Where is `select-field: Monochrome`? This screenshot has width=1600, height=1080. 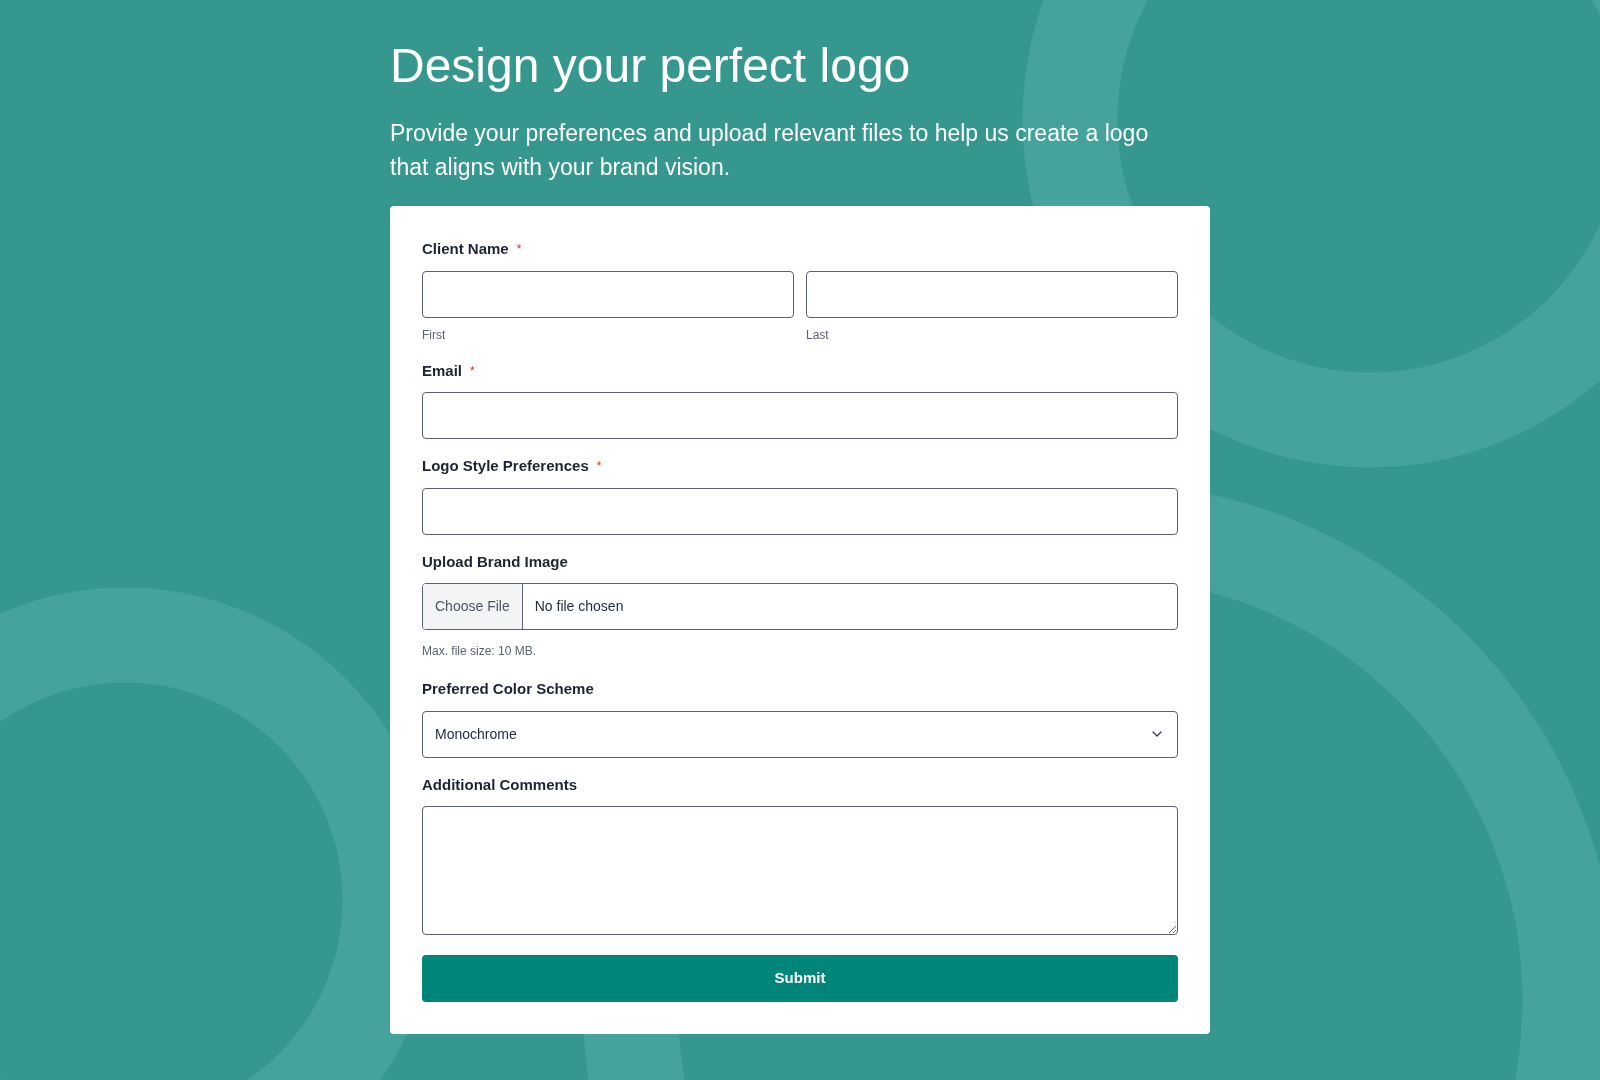
select-field: Monochrome is located at coordinates (800, 734).